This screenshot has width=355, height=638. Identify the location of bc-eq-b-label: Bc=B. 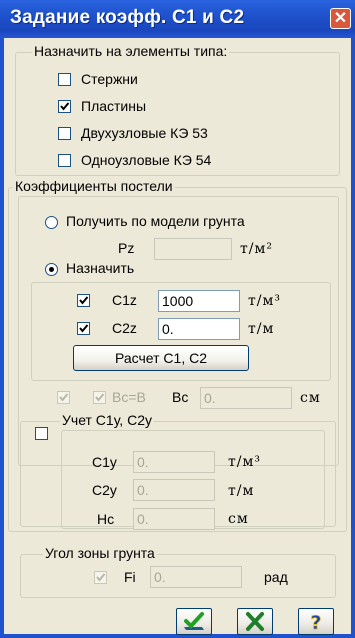
(129, 397).